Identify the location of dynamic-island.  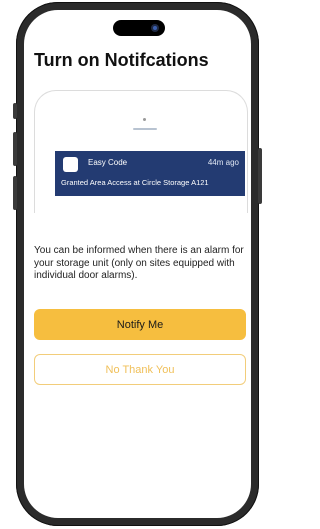
(139, 28).